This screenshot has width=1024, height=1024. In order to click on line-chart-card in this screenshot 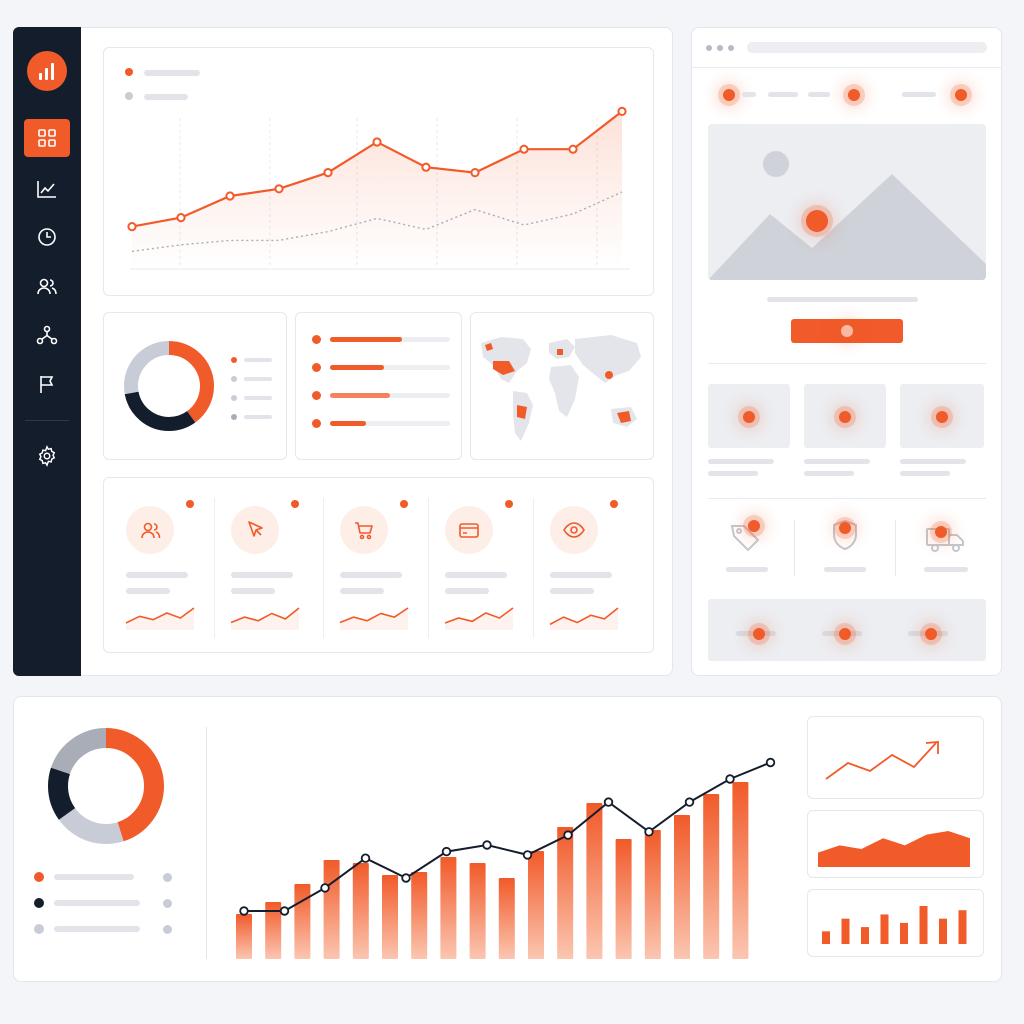, I will do `click(378, 171)`.